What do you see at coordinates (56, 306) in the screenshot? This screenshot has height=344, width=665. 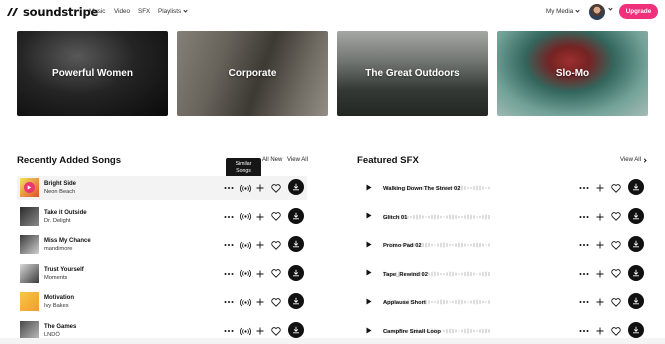 I see `song-artist: Ivy Bakes` at bounding box center [56, 306].